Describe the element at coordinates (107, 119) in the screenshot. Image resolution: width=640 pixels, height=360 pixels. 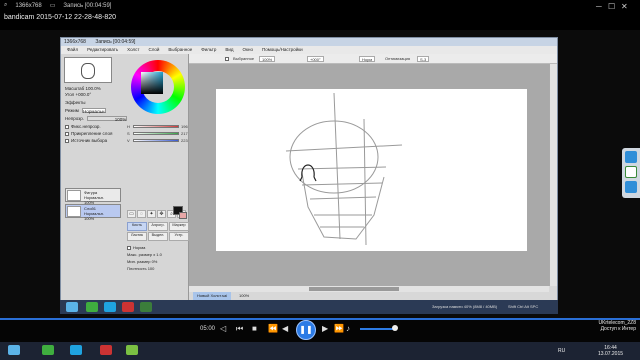
I see `opacity-slider: 100%` at that location.